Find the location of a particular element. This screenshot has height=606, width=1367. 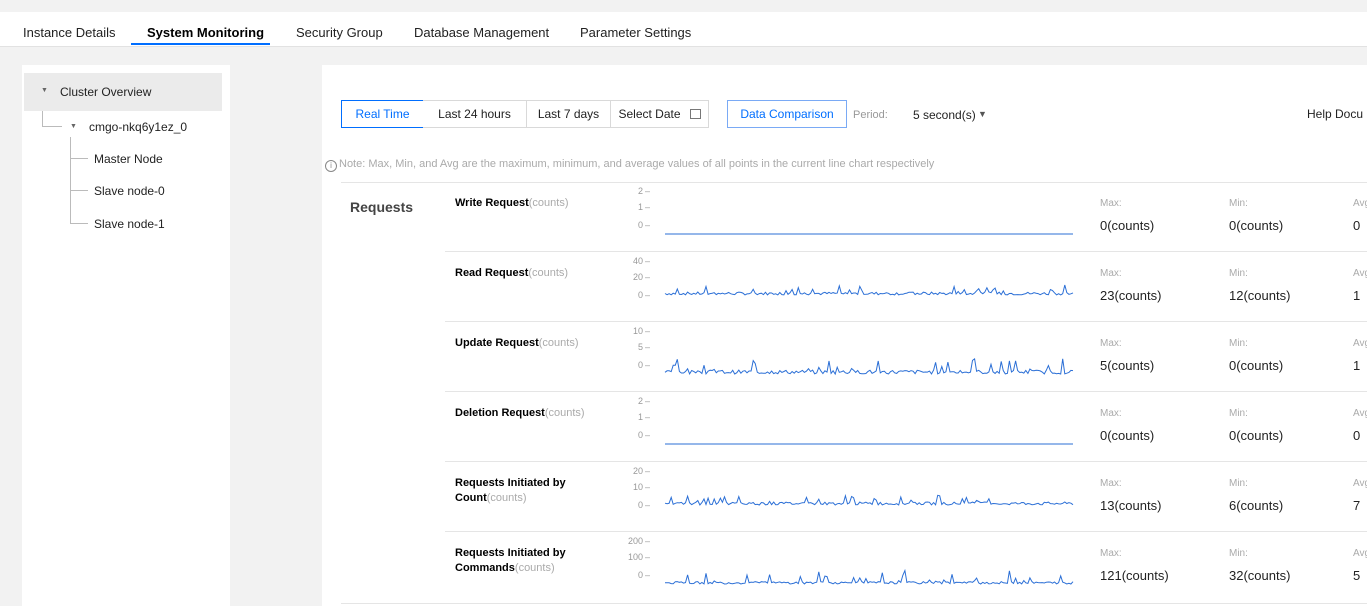

tree-item-slave-node-0: Slave node-0 is located at coordinates (129, 191).